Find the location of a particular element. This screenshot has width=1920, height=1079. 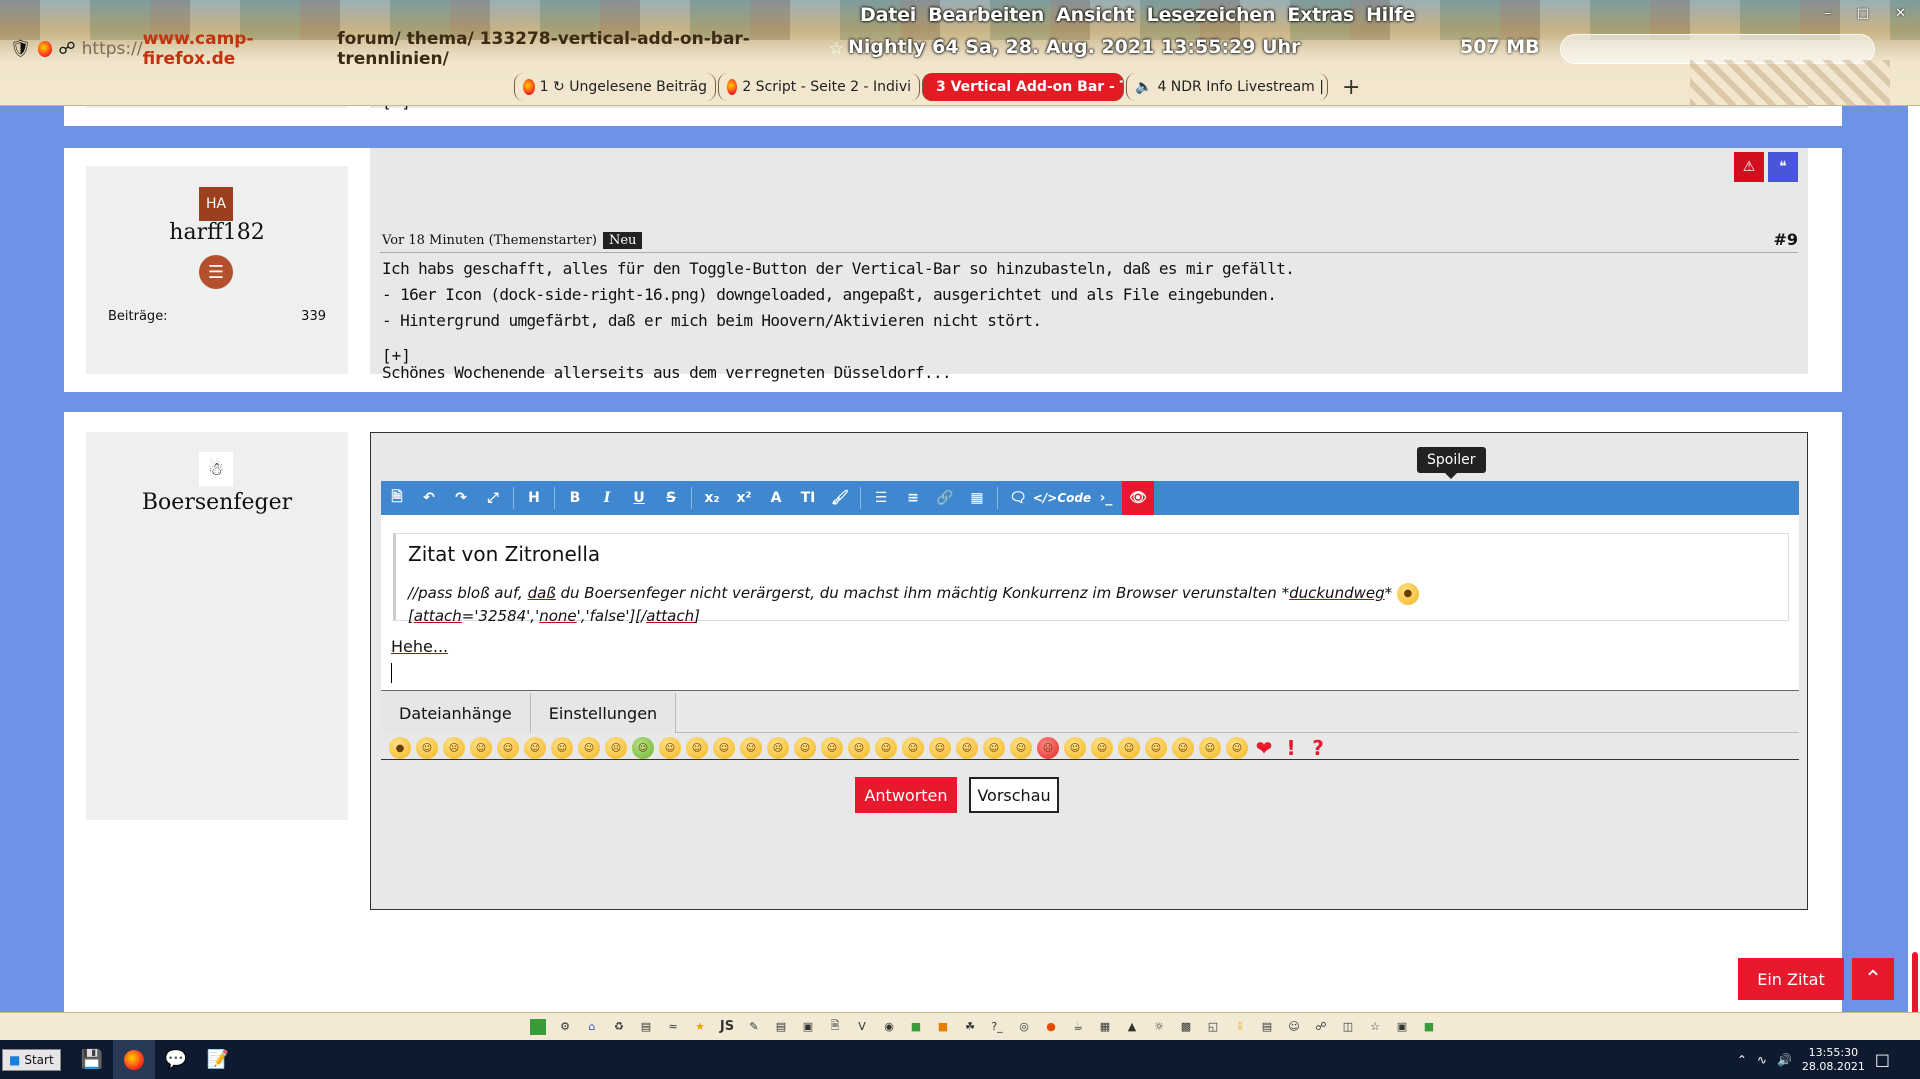

js-toggle: JS is located at coordinates (727, 1027).